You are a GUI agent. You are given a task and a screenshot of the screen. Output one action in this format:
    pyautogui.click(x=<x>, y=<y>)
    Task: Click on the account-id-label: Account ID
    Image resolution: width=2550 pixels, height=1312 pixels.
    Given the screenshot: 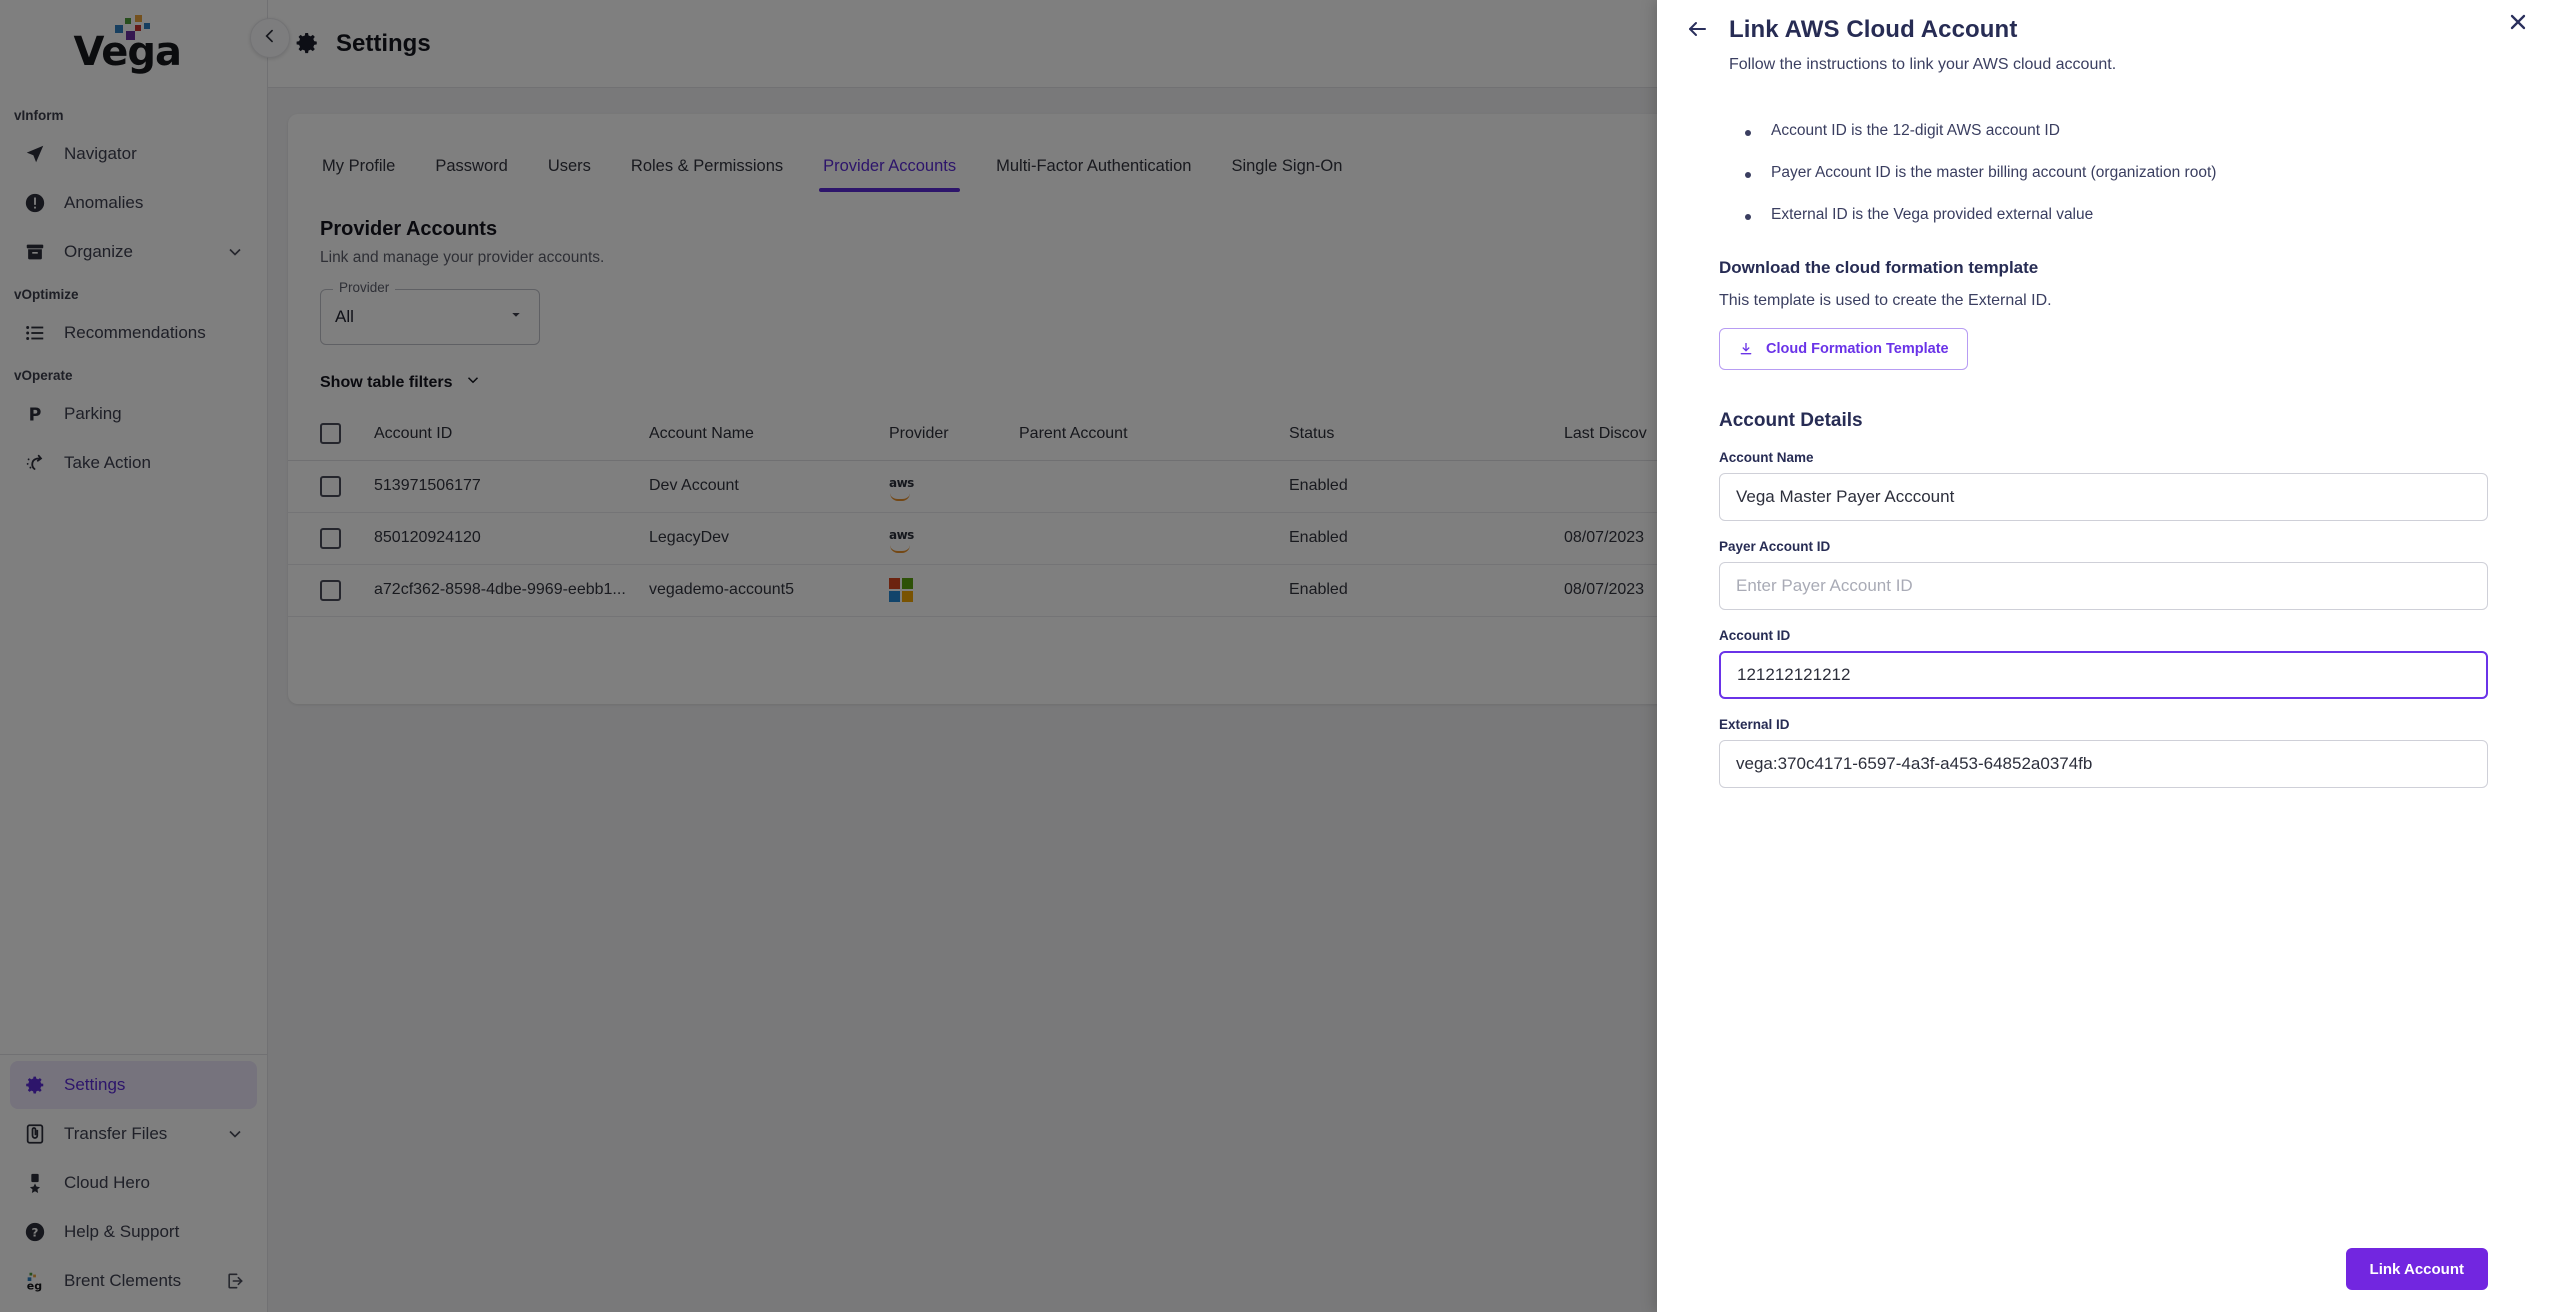 What is the action you would take?
    pyautogui.click(x=1755, y=635)
    